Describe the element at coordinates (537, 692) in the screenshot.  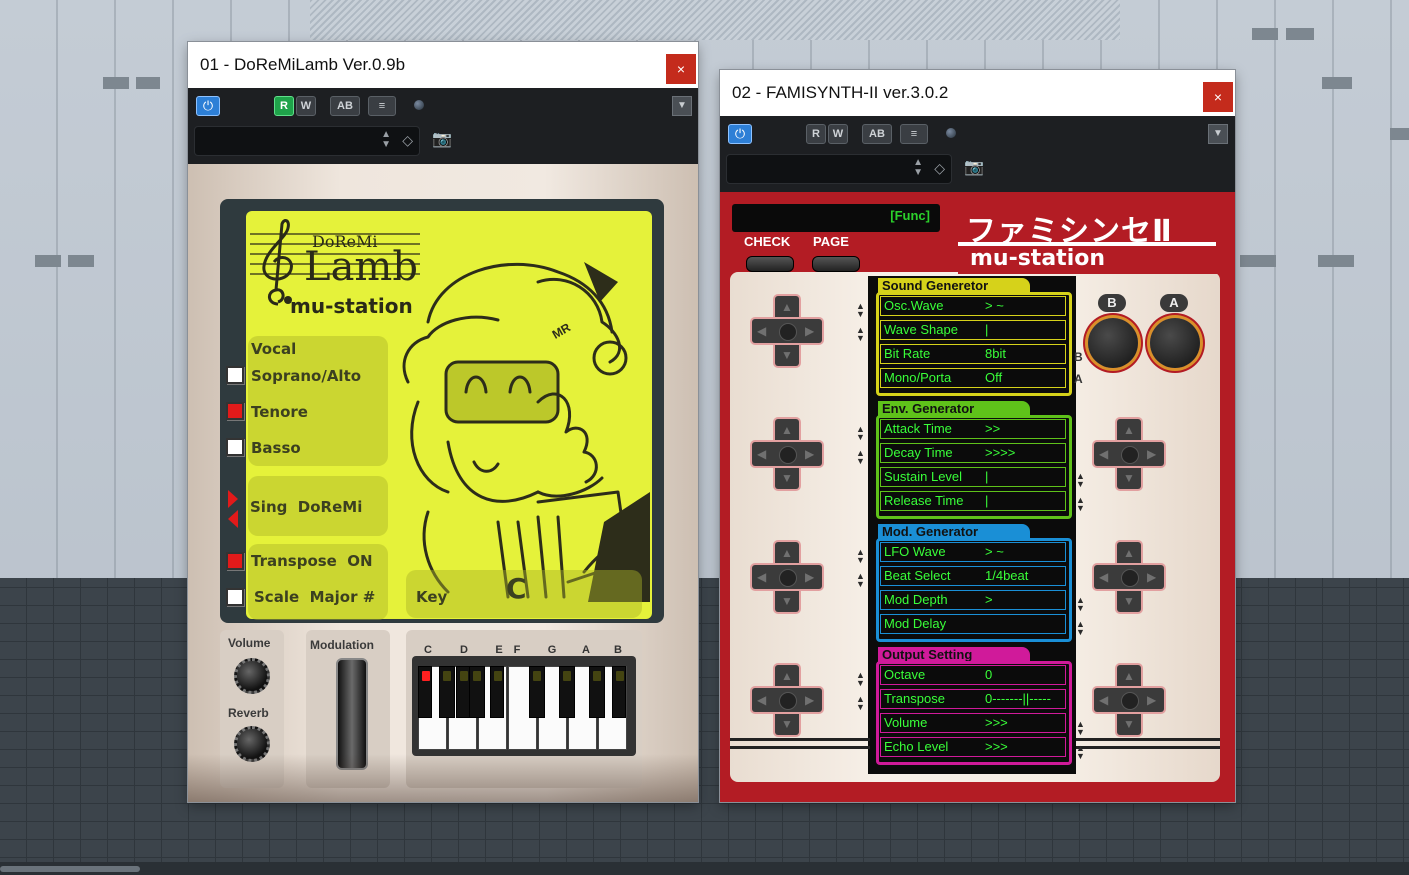
I see `black-key-fs` at that location.